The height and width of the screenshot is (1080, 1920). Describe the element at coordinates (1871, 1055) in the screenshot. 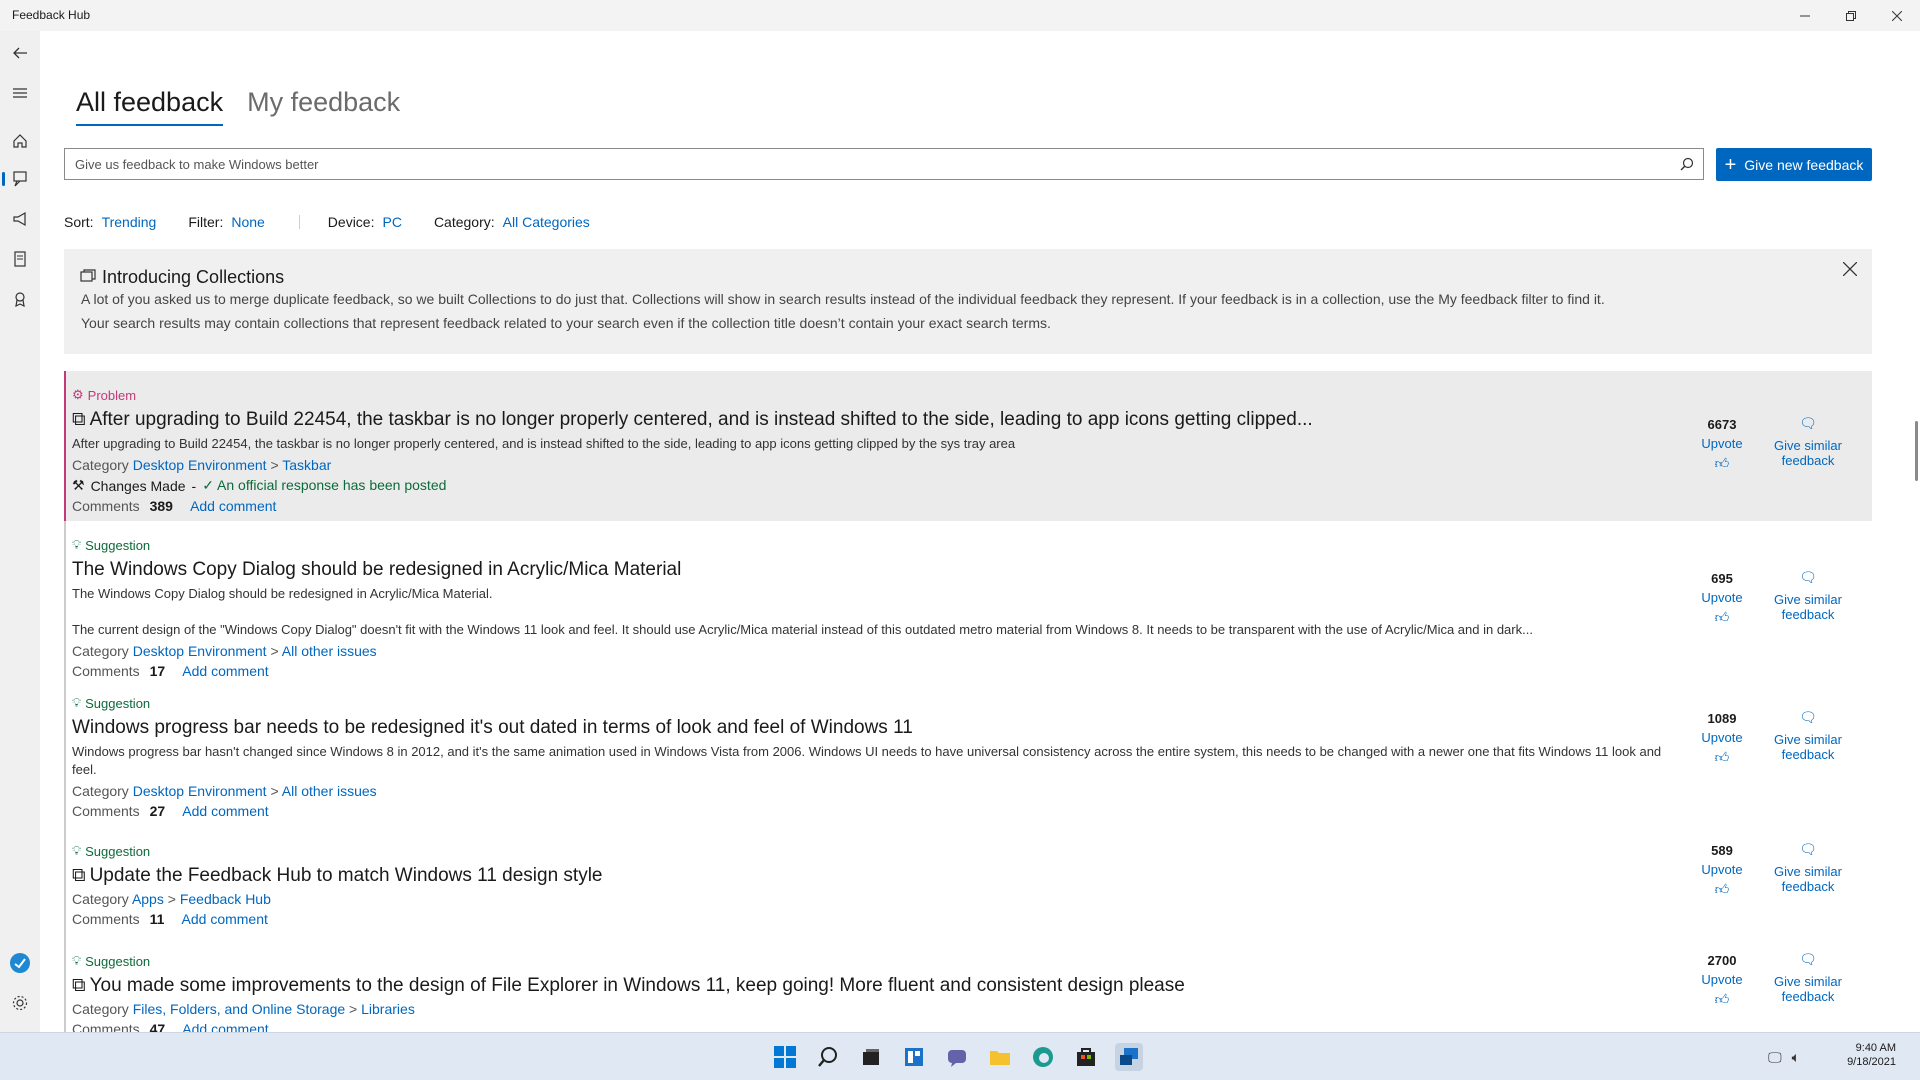

I see `clock: 9:40 AM 9/18/2021` at that location.